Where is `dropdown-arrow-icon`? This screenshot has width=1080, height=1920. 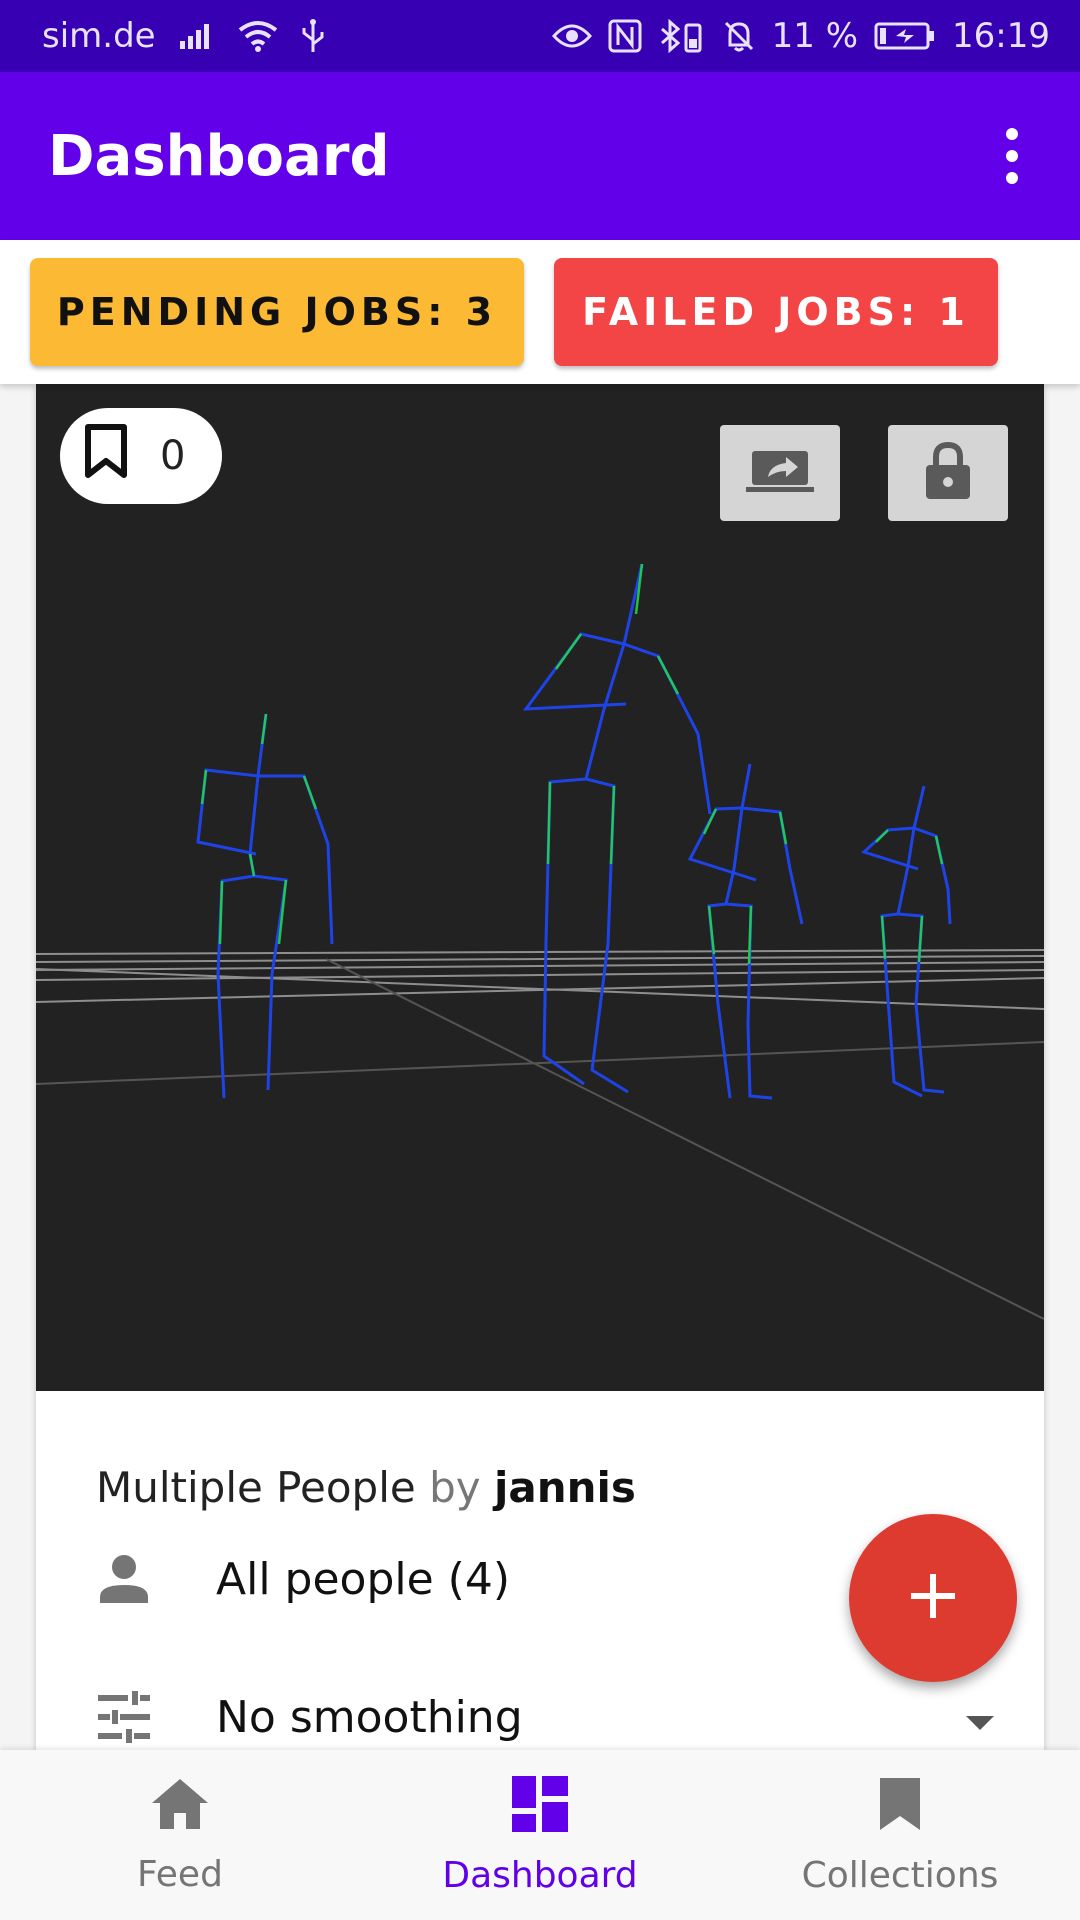 dropdown-arrow-icon is located at coordinates (980, 1717).